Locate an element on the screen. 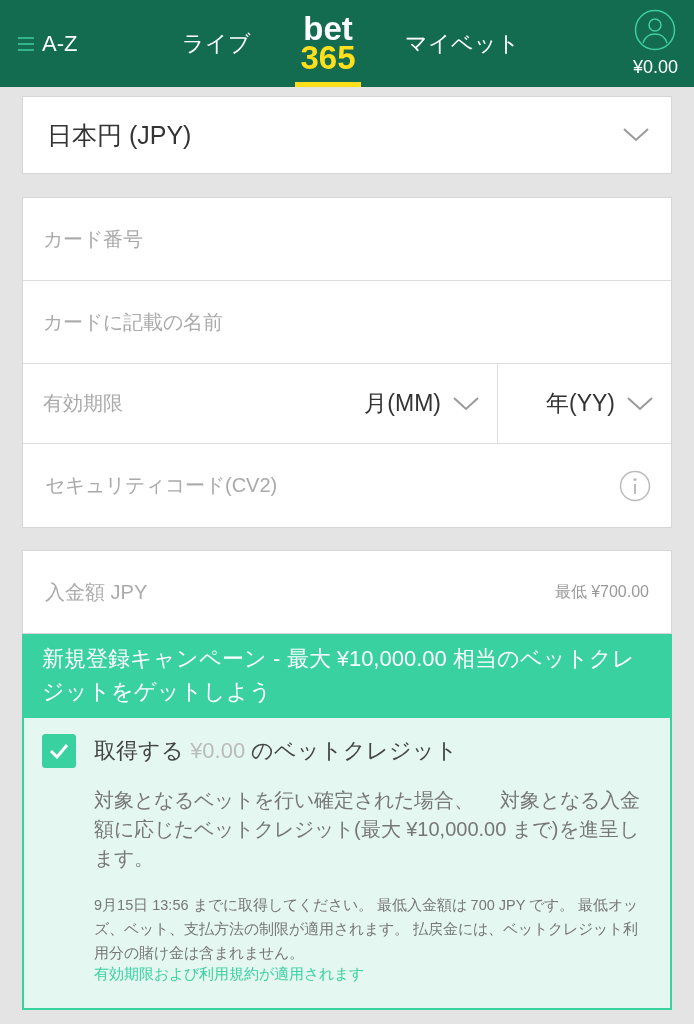 The image size is (694, 1024). menu-icon is located at coordinates (26, 43).